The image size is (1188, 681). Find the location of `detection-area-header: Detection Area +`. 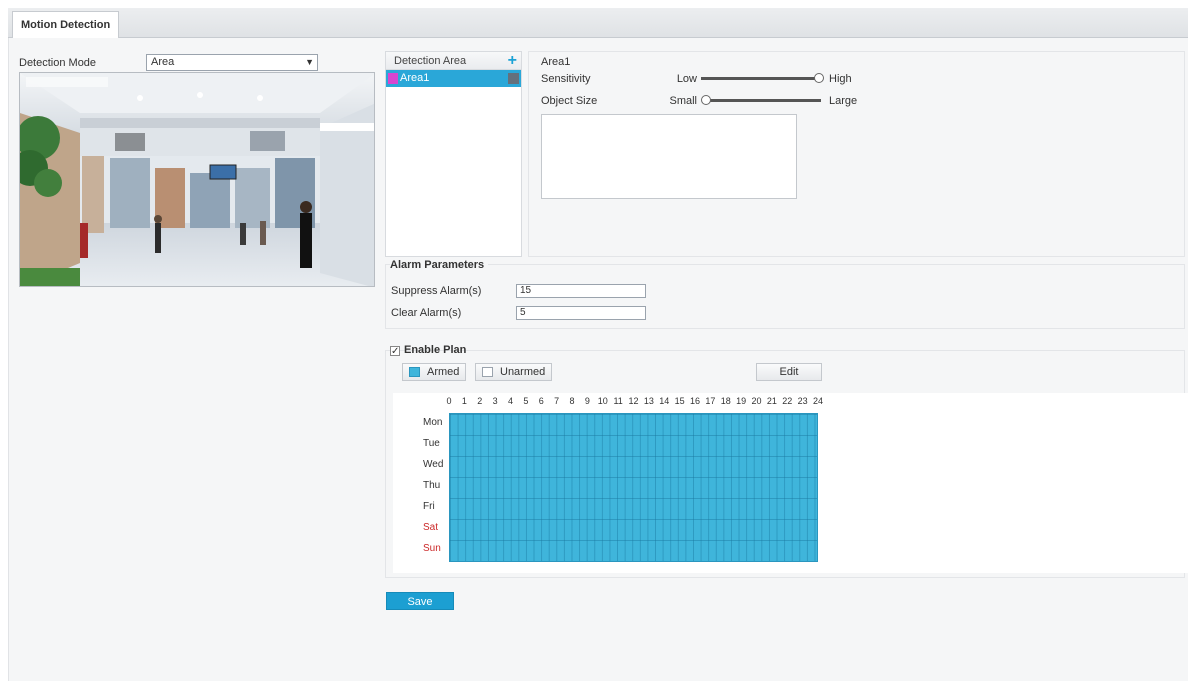

detection-area-header: Detection Area + is located at coordinates (453, 61).